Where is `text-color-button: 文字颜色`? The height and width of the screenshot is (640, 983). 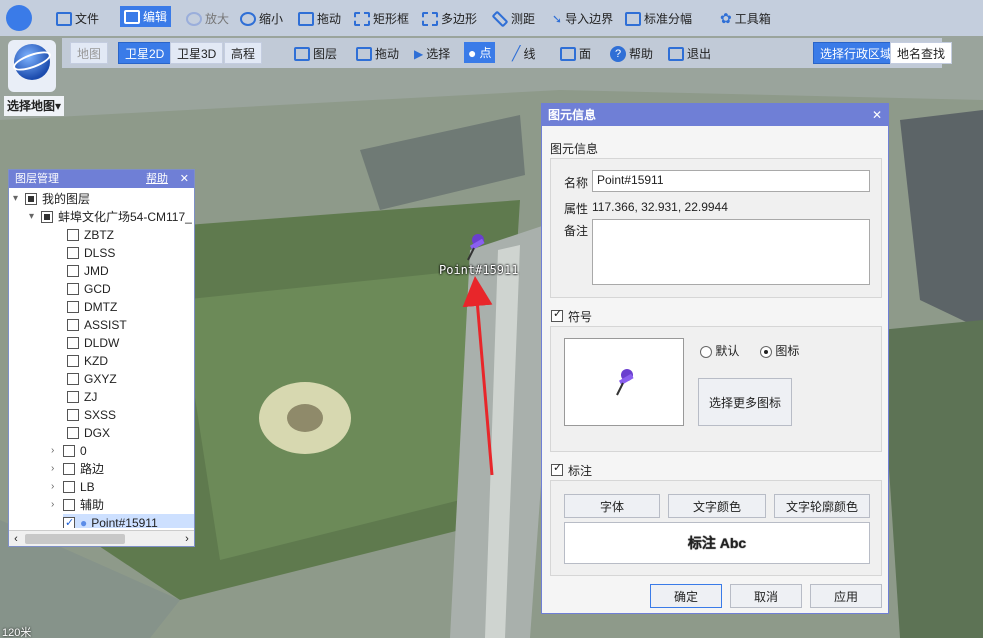 text-color-button: 文字颜色 is located at coordinates (717, 506).